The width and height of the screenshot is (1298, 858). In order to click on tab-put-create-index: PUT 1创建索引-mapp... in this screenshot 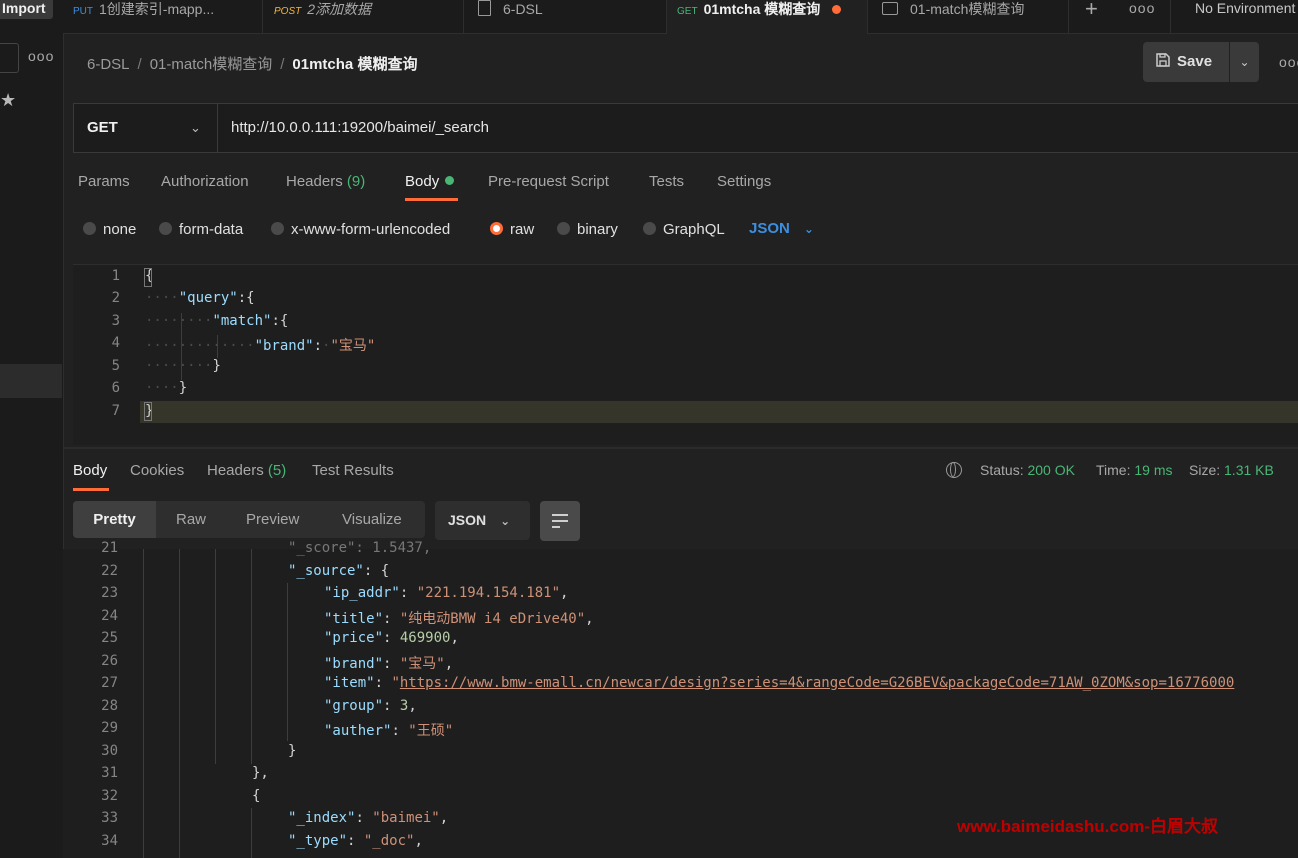, I will do `click(163, 16)`.